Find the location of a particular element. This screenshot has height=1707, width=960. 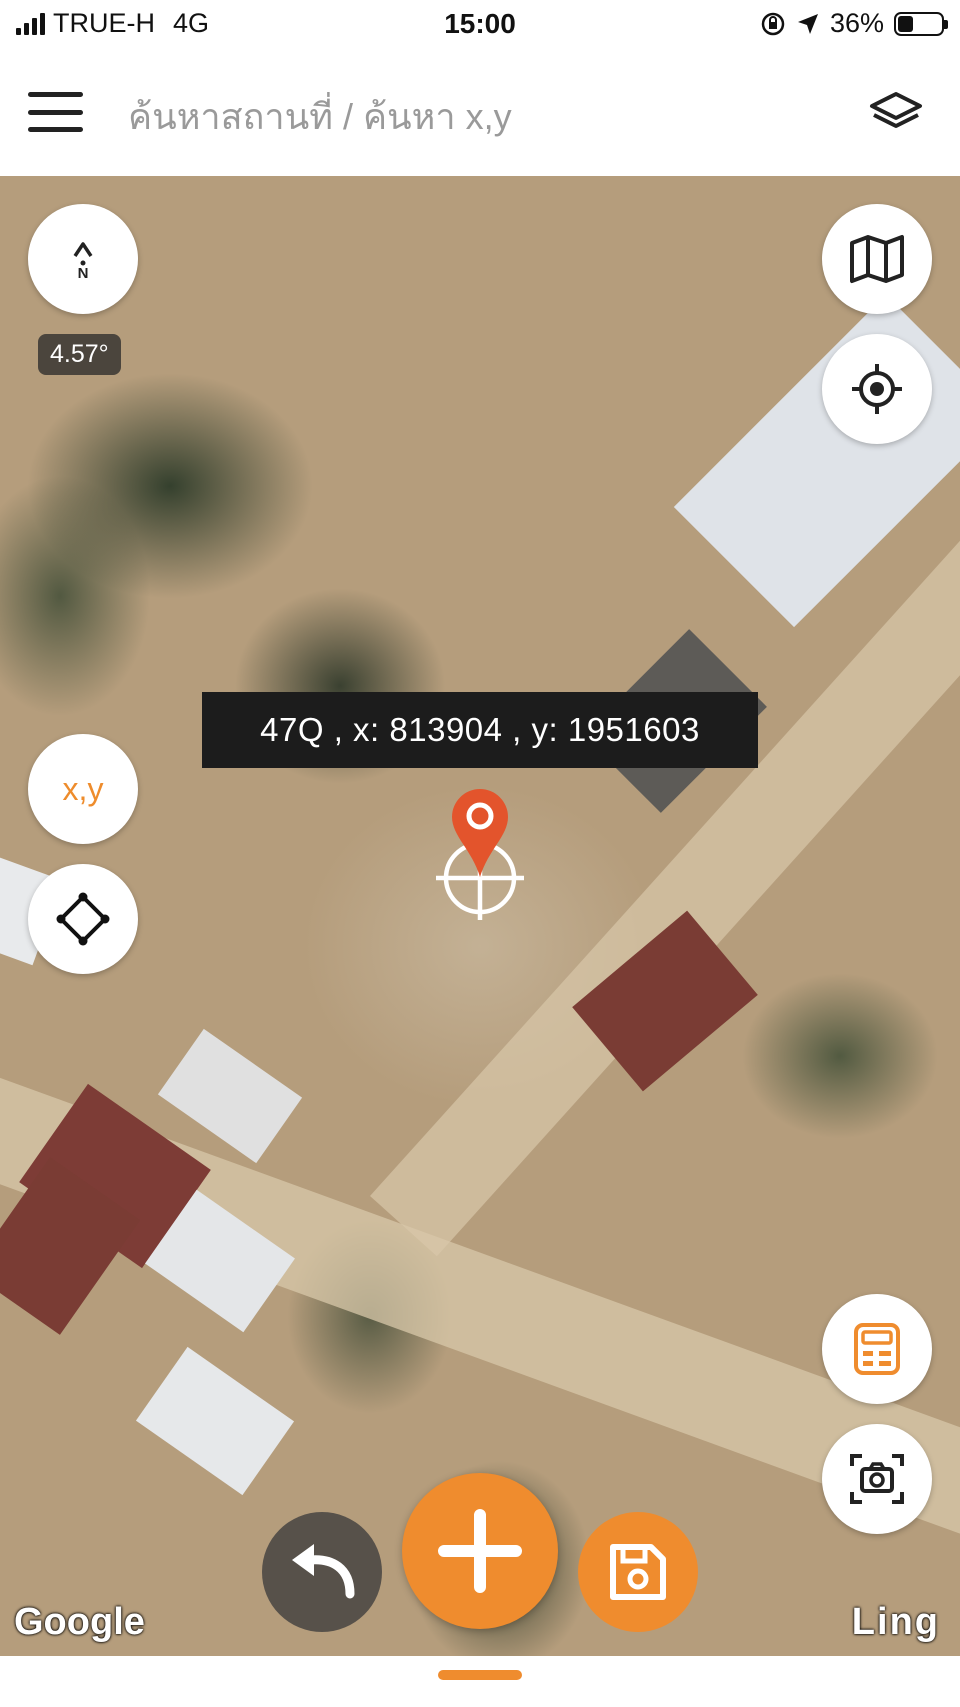

location-arrow-icon is located at coordinates (807, 23).